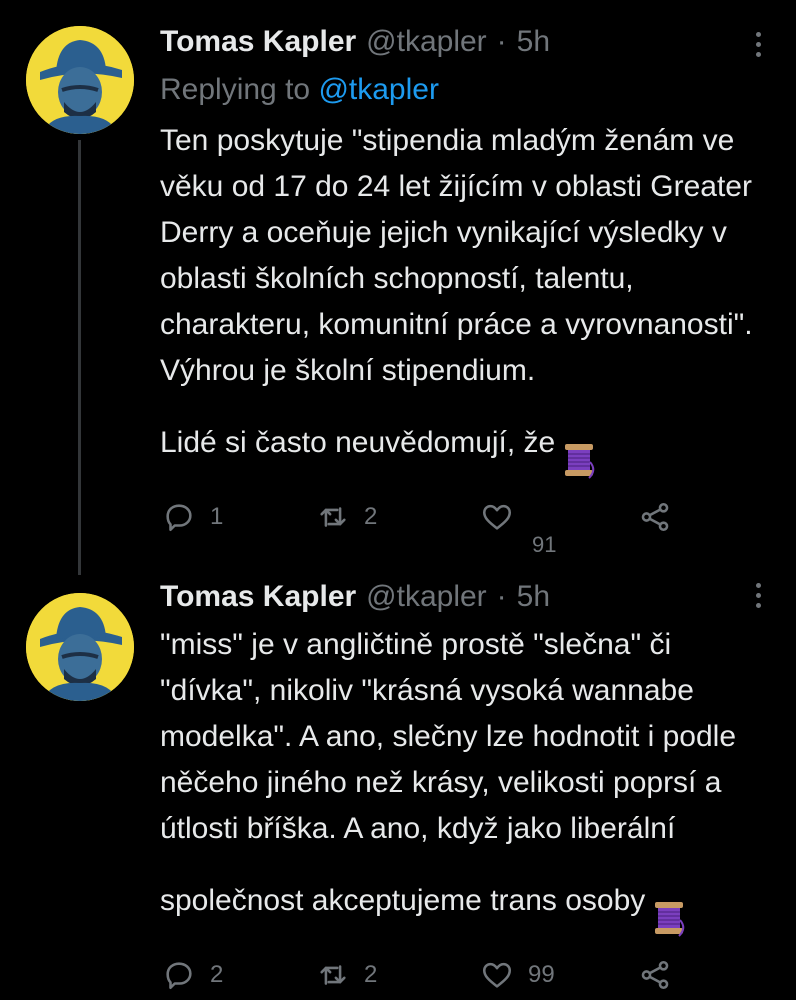 Image resolution: width=796 pixels, height=1000 pixels. I want to click on like-count: 91, so click(544, 544).